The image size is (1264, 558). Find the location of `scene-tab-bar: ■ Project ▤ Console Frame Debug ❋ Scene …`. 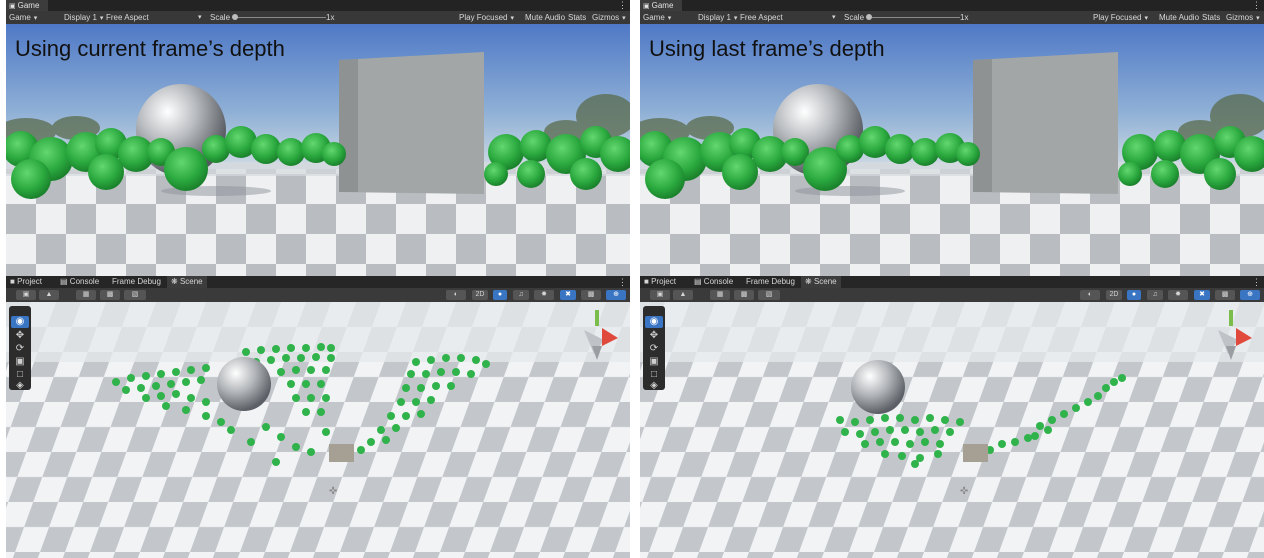

scene-tab-bar: ■ Project ▤ Console Frame Debug ❋ Scene … is located at coordinates (318, 282).